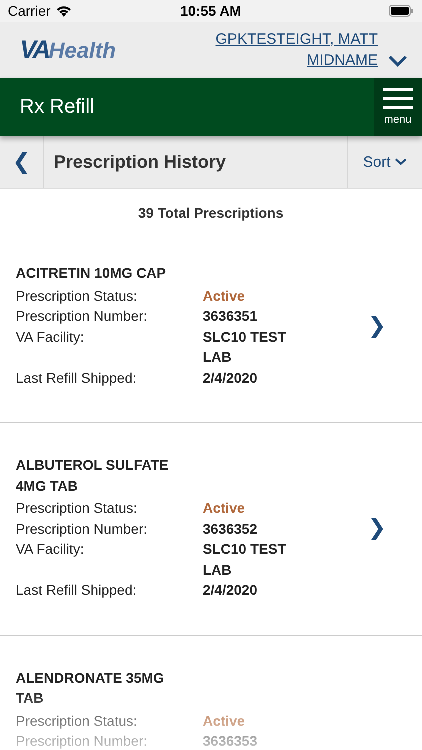 This screenshot has width=422, height=750. I want to click on back-button: ❮, so click(22, 162).